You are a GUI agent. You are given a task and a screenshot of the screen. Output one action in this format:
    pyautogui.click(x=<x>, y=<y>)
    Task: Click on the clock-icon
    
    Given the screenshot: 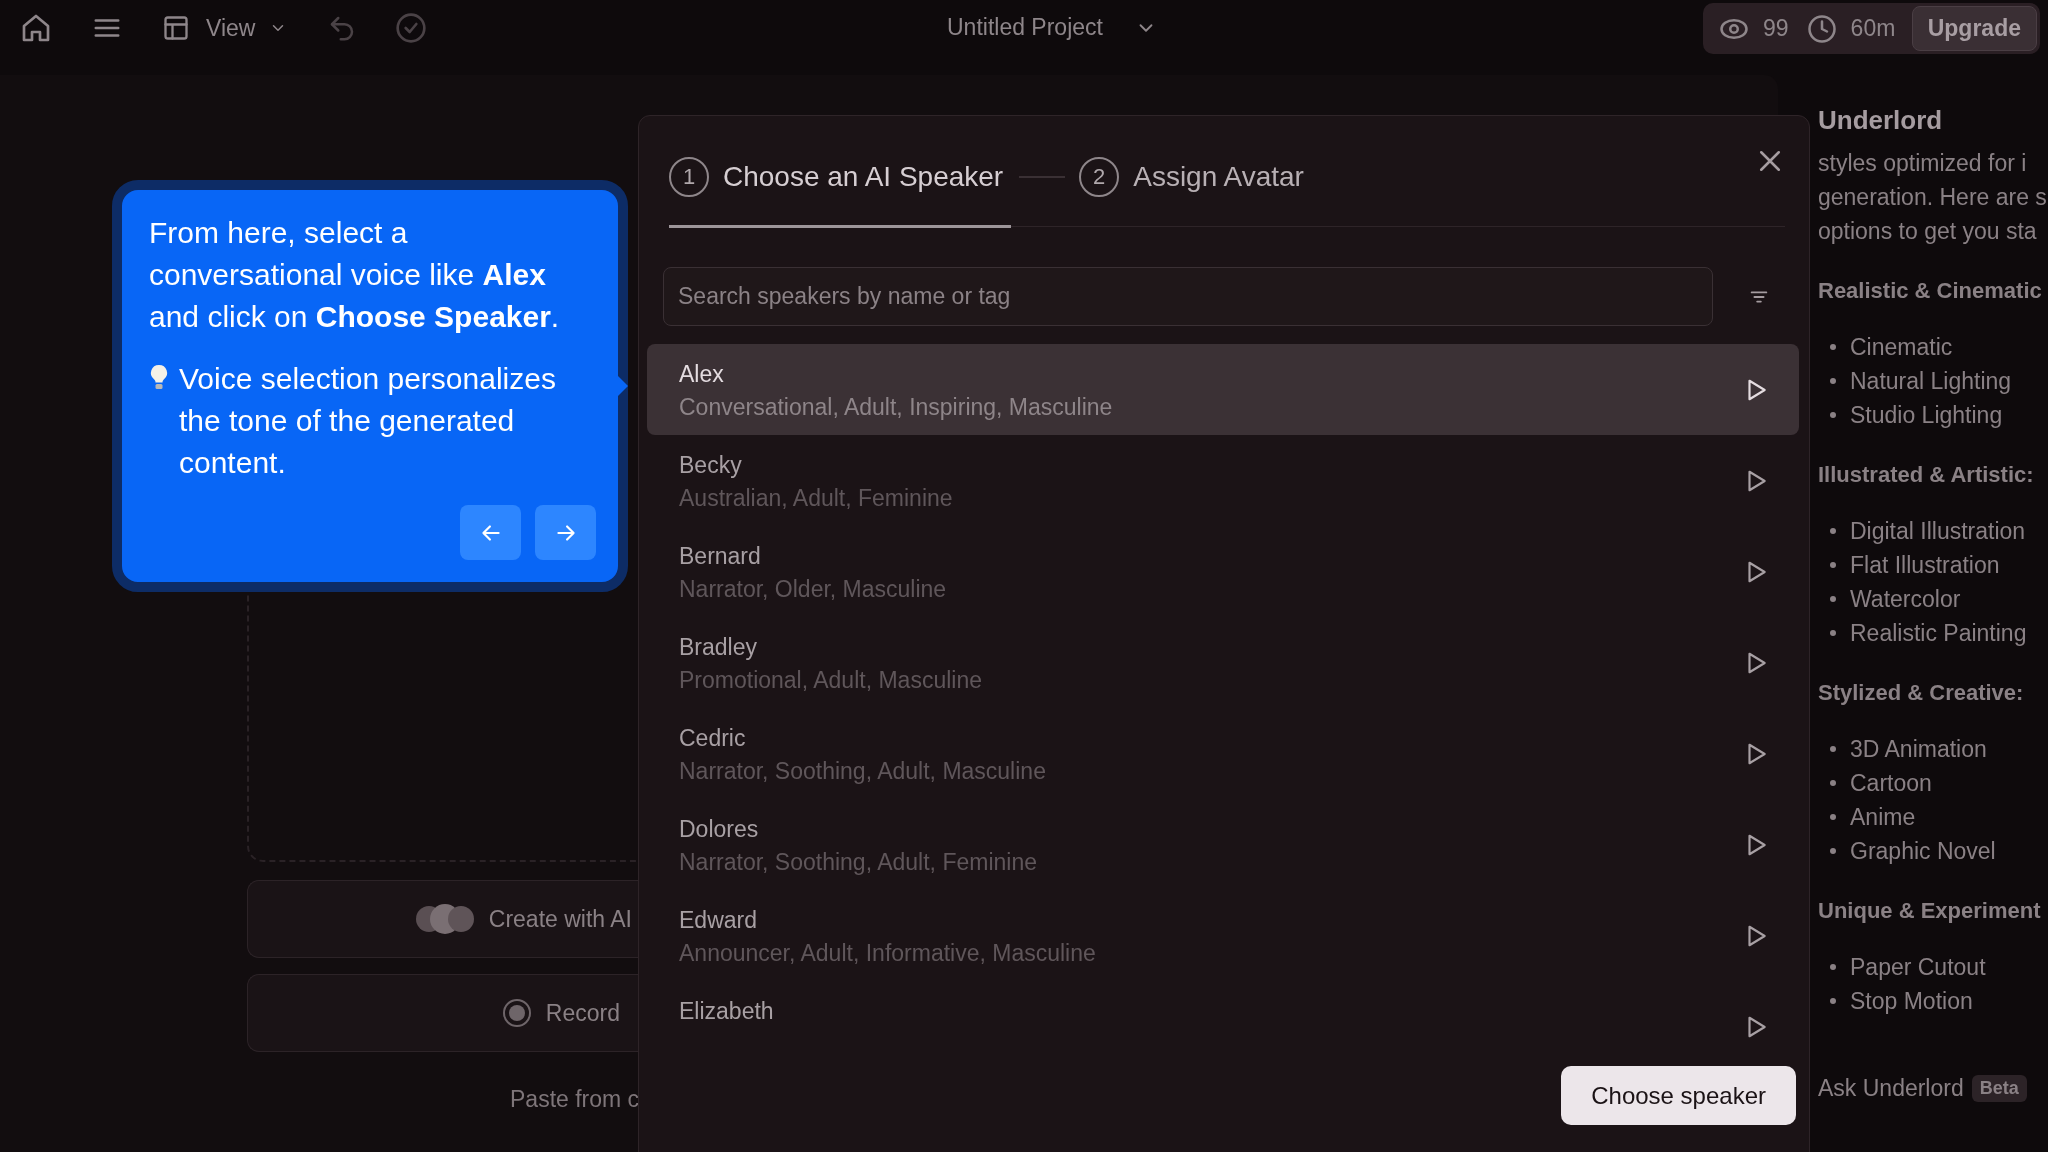 What is the action you would take?
    pyautogui.click(x=1821, y=28)
    